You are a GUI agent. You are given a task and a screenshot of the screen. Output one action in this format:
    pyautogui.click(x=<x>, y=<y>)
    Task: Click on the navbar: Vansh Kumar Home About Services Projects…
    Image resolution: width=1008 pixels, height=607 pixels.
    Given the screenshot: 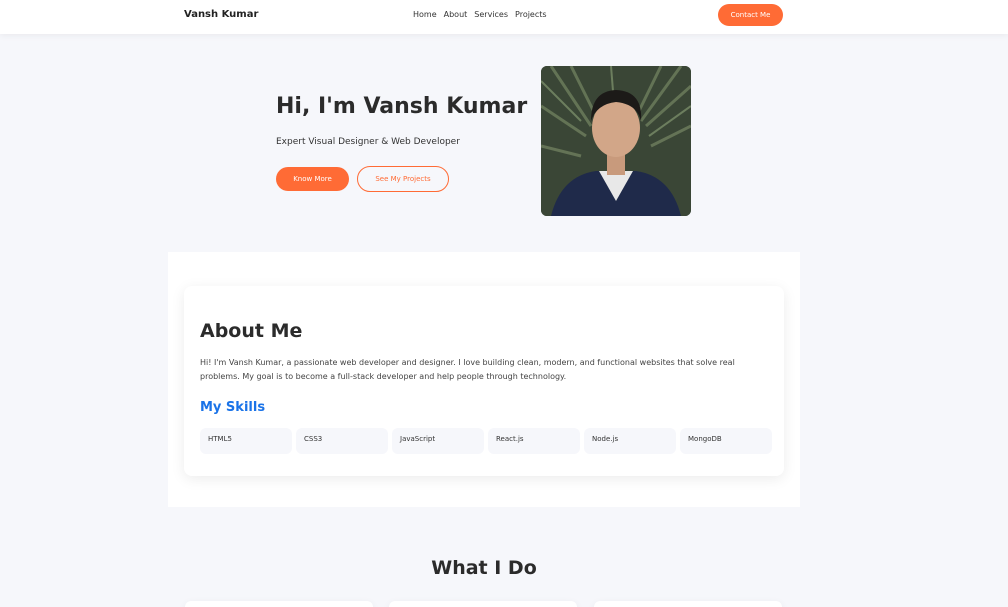 What is the action you would take?
    pyautogui.click(x=504, y=17)
    